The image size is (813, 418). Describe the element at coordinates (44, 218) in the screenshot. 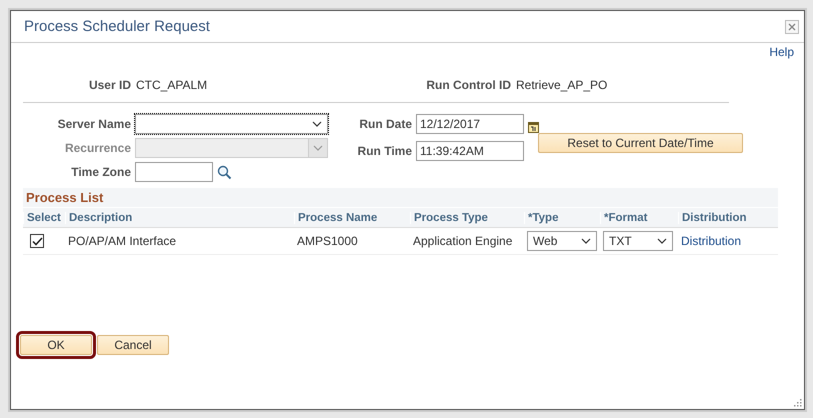

I see `column-header: Select` at that location.